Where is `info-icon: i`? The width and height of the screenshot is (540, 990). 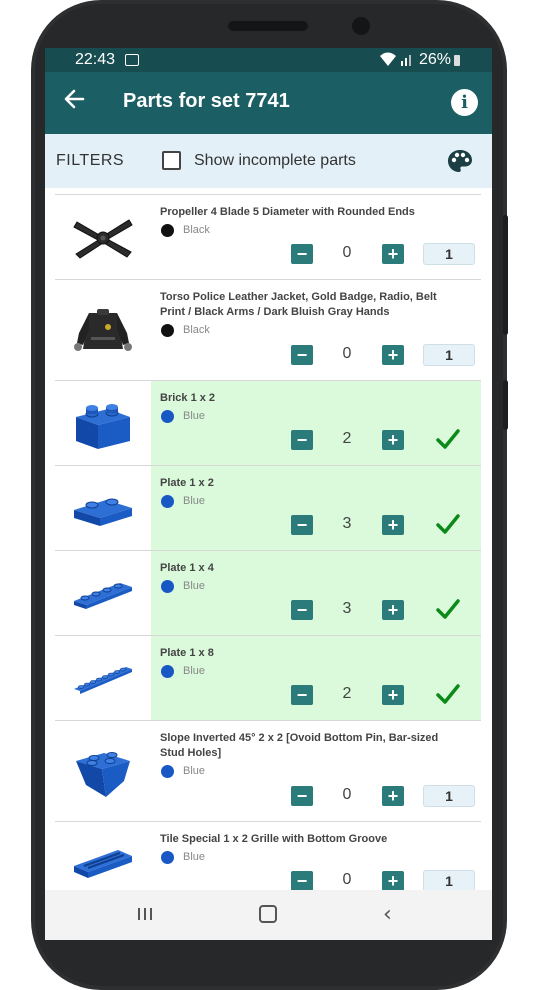
info-icon: i is located at coordinates (464, 102).